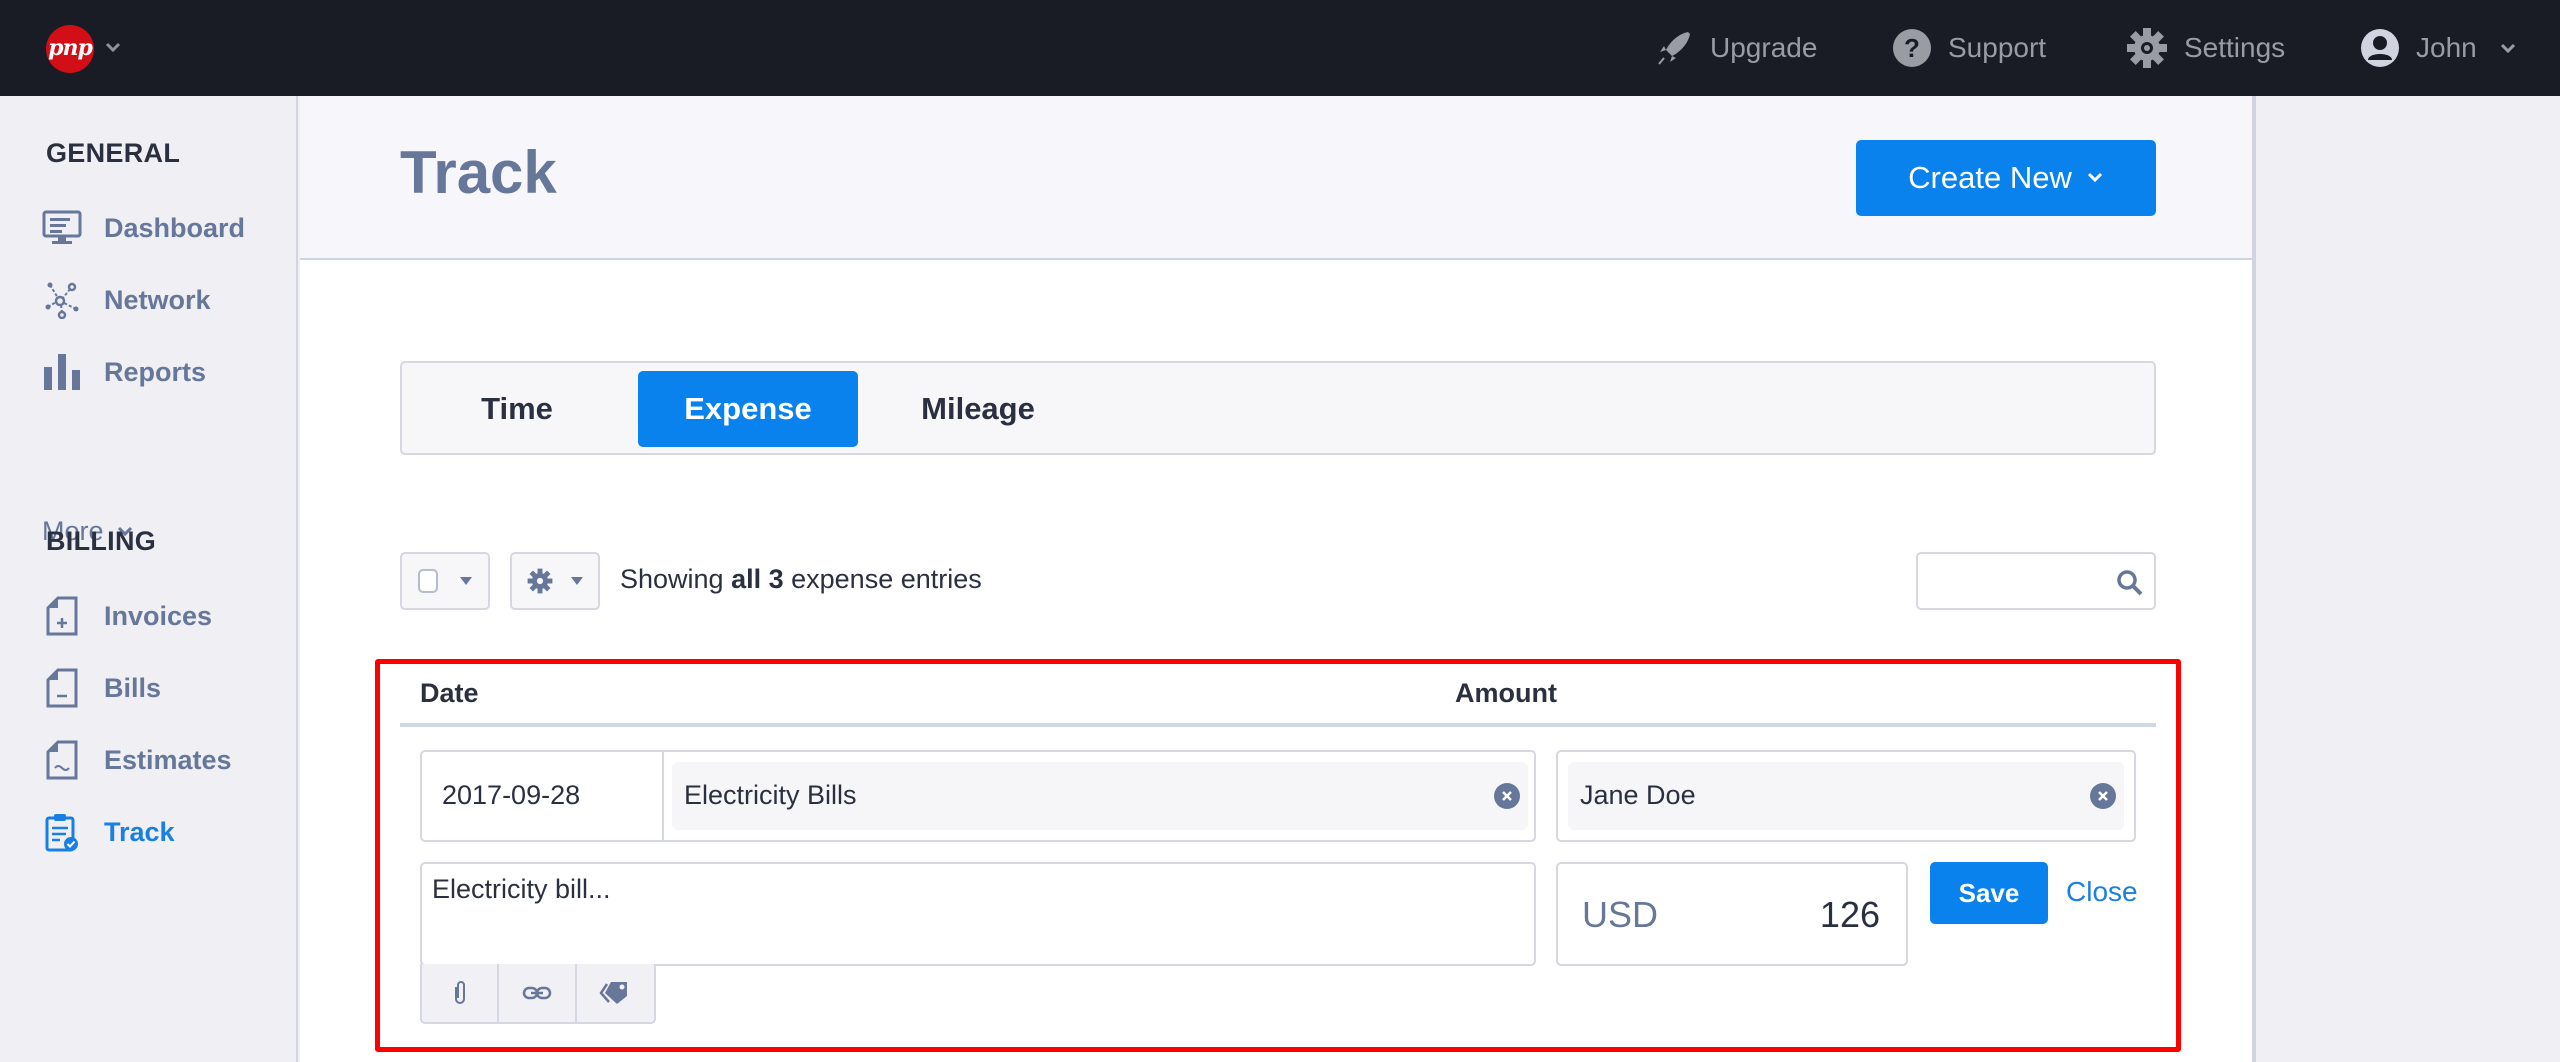 Image resolution: width=2560 pixels, height=1062 pixels. What do you see at coordinates (2130, 583) in the screenshot?
I see `search-icon` at bounding box center [2130, 583].